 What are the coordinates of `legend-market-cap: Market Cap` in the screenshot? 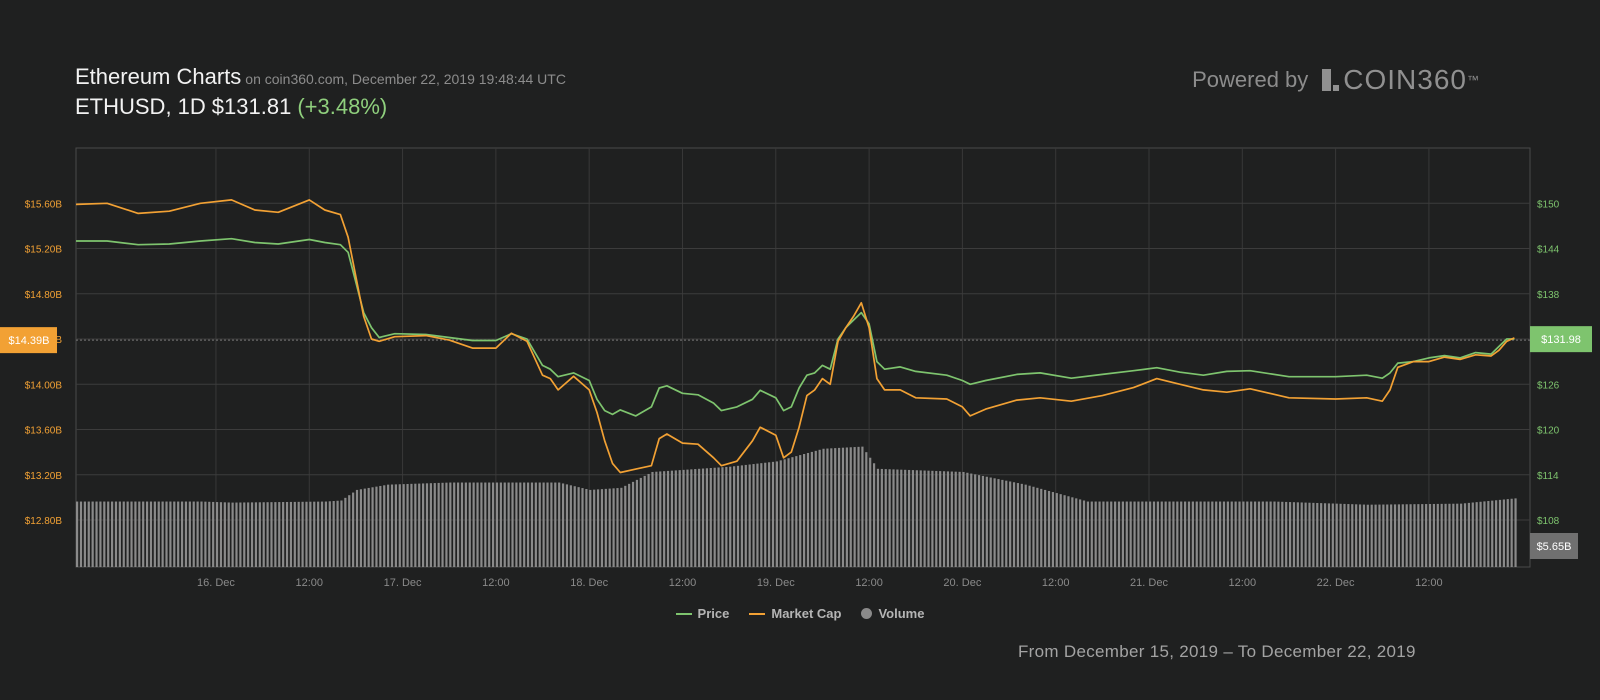 It's located at (795, 613).